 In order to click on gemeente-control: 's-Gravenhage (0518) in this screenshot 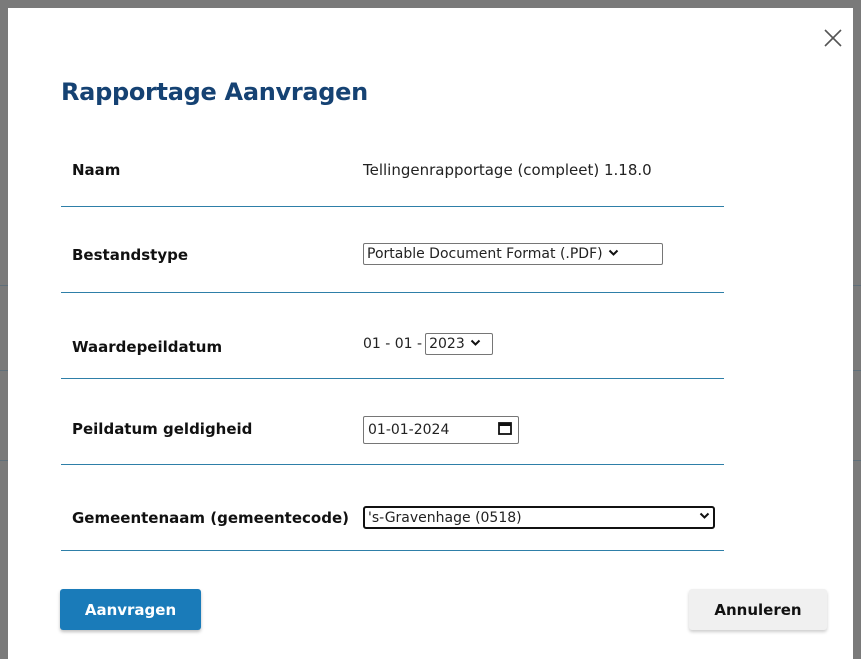, I will do `click(539, 517)`.